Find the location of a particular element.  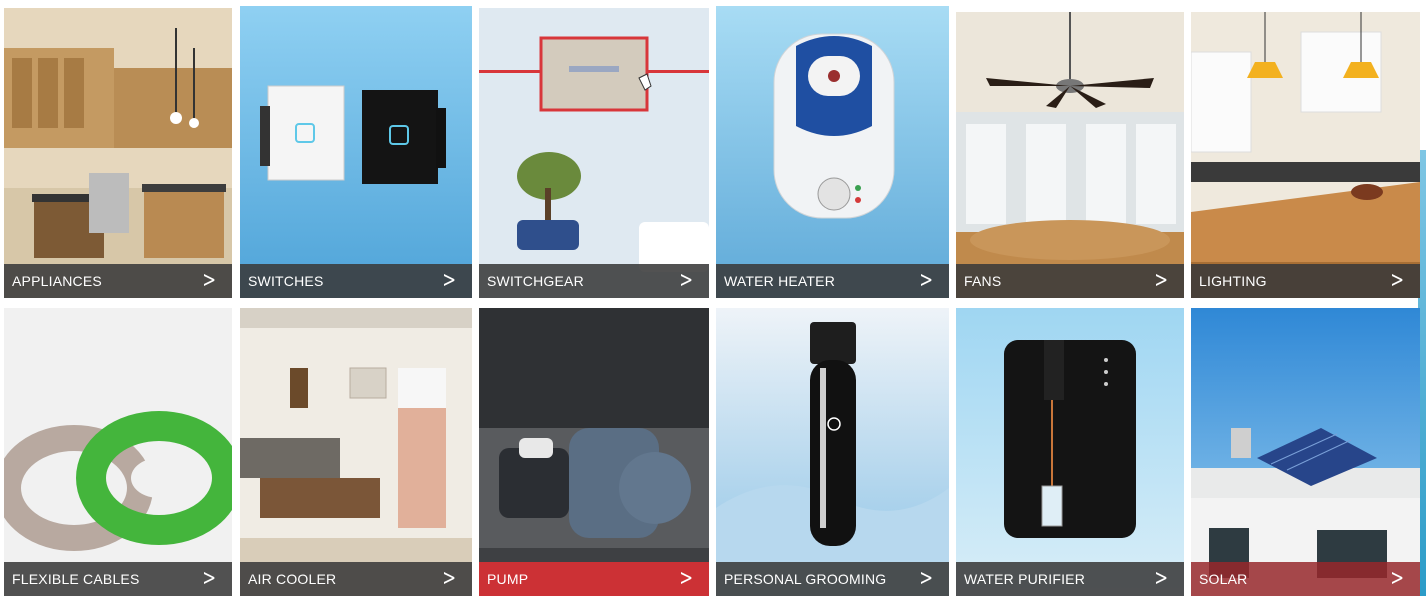

category-label: AIR COOLER is located at coordinates (292, 579).